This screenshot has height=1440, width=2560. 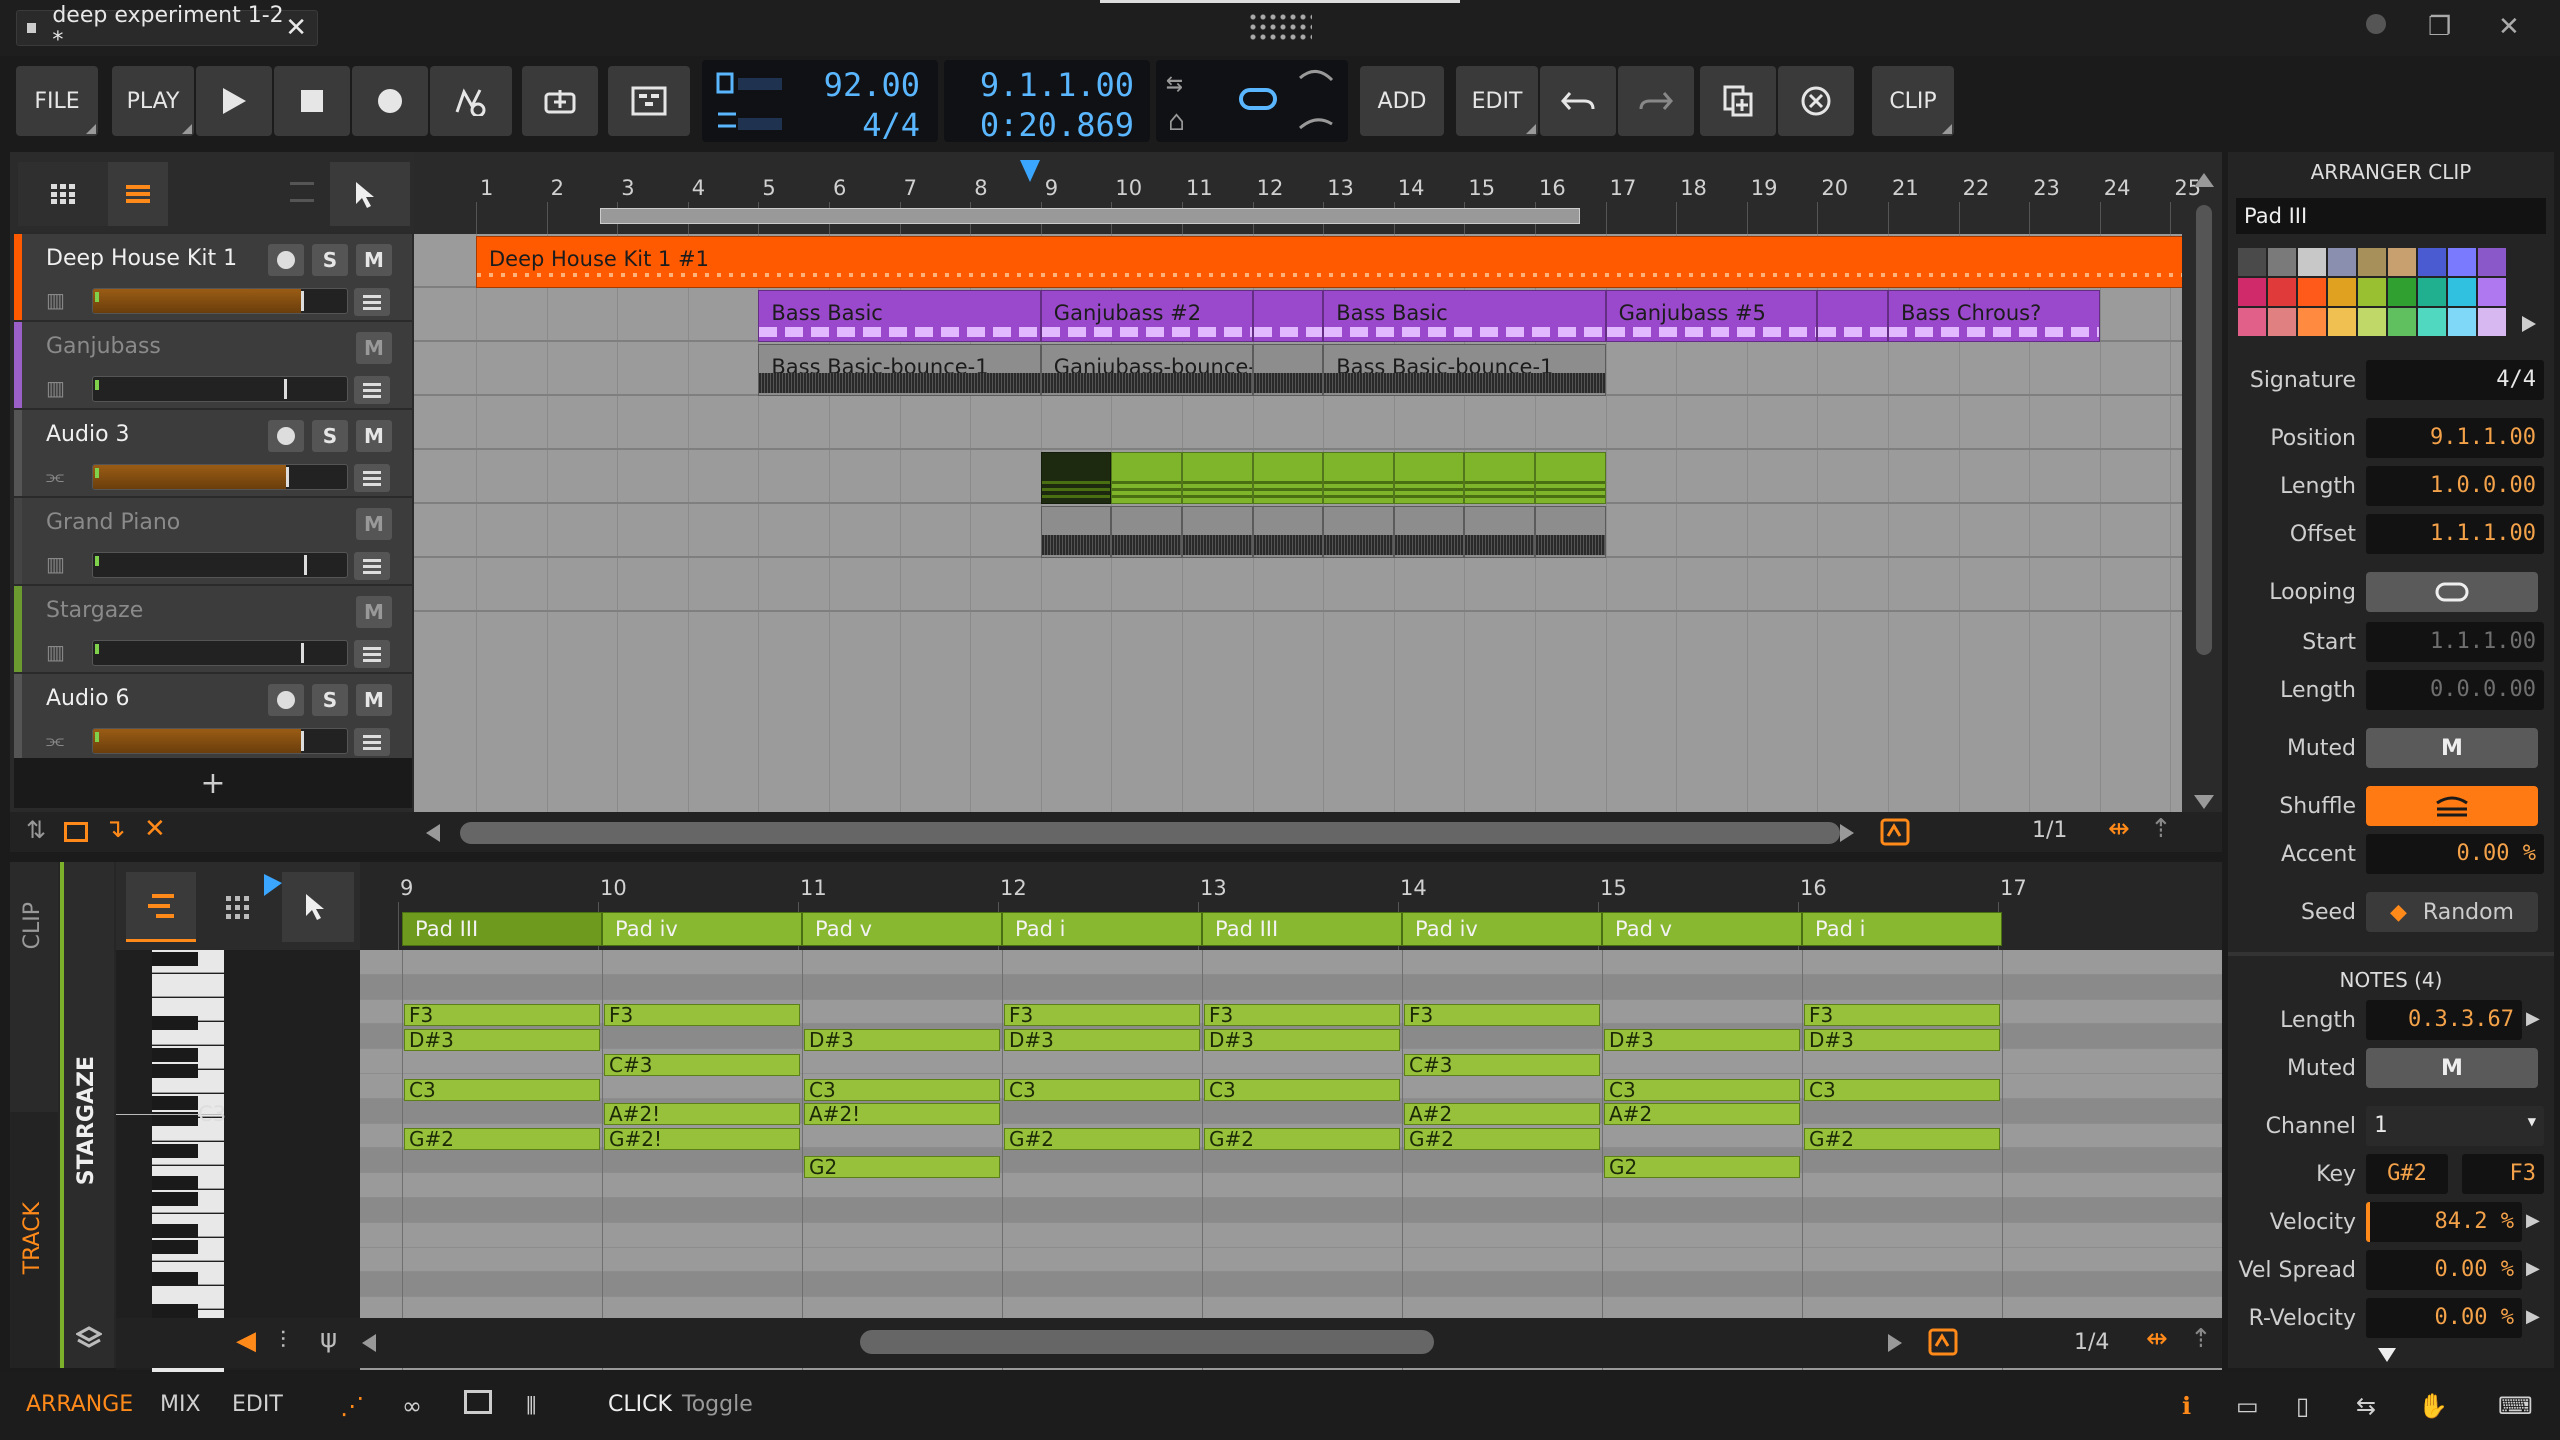 I want to click on add-menu-button: ADD, so click(x=1402, y=101).